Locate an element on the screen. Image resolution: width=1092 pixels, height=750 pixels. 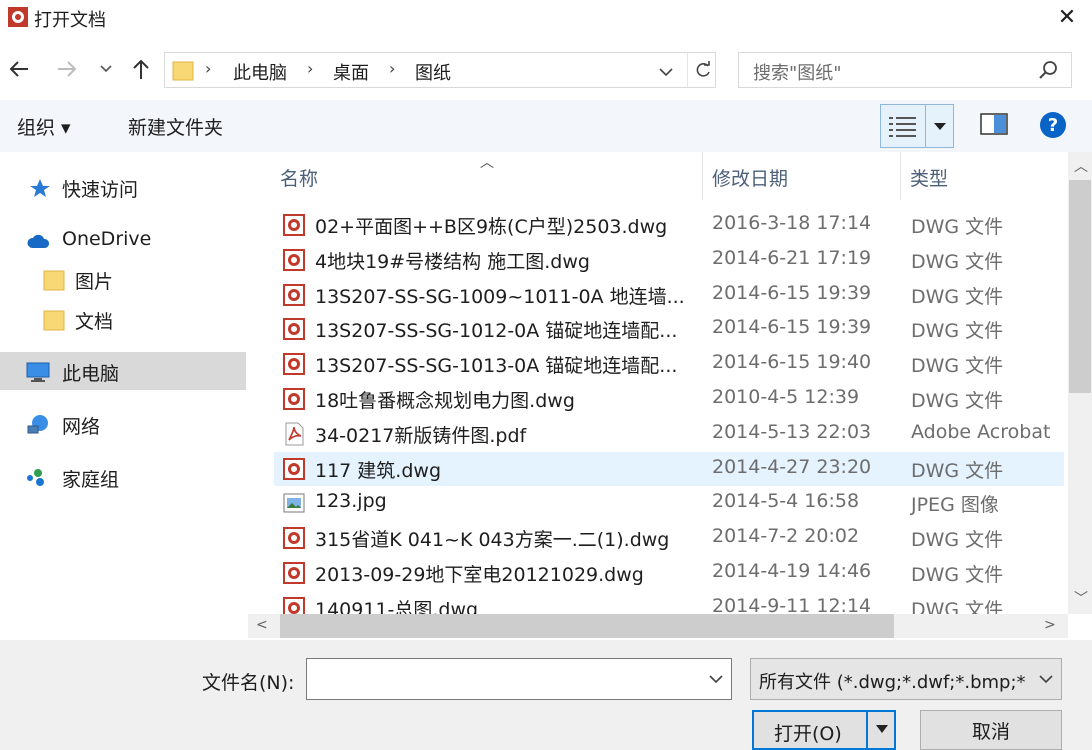
title-bar: 打开文档 ✕ is located at coordinates (546, 18).